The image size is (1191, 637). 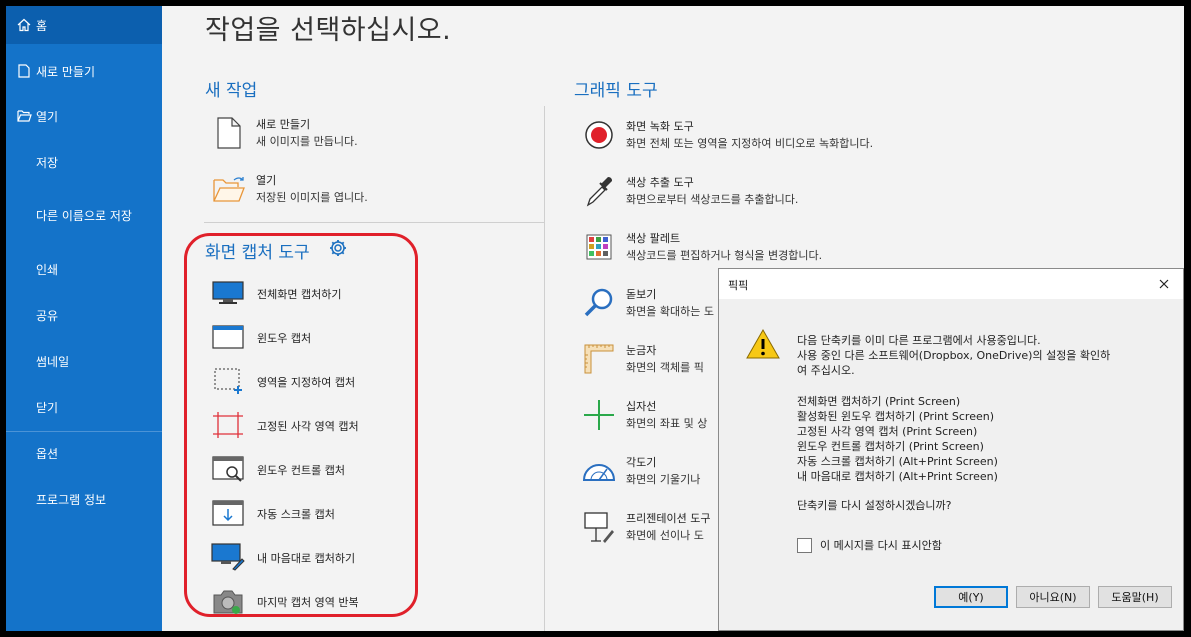 What do you see at coordinates (641, 294) in the screenshot?
I see `tool-title: 돋보기` at bounding box center [641, 294].